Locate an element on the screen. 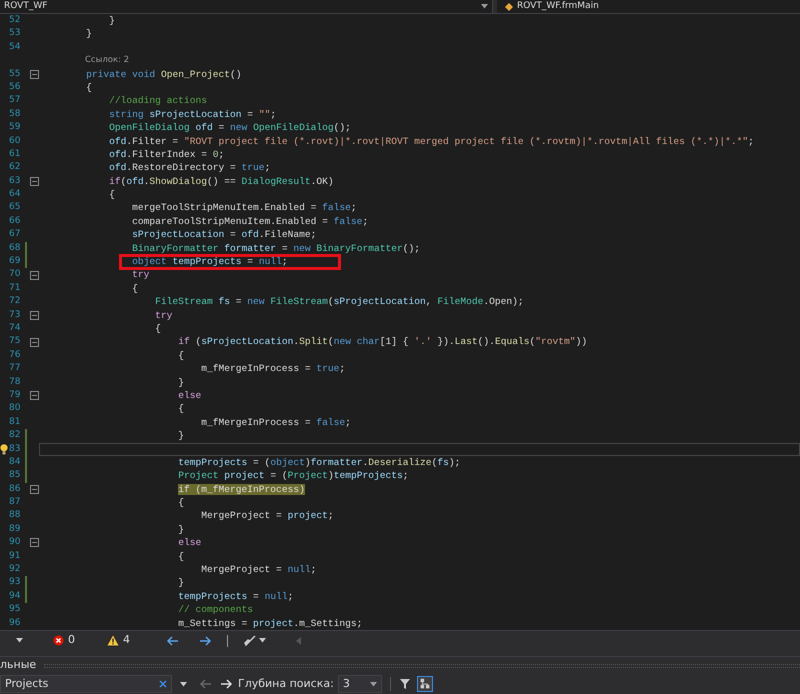 The image size is (800, 694). lightbulb-icon is located at coordinates (4, 449).